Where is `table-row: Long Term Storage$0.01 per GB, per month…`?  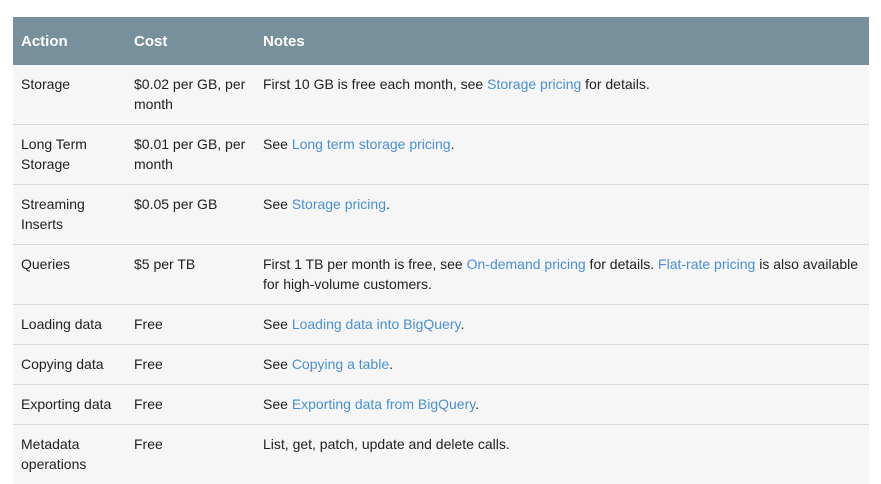
table-row: Long Term Storage$0.01 per GB, per month… is located at coordinates (441, 155).